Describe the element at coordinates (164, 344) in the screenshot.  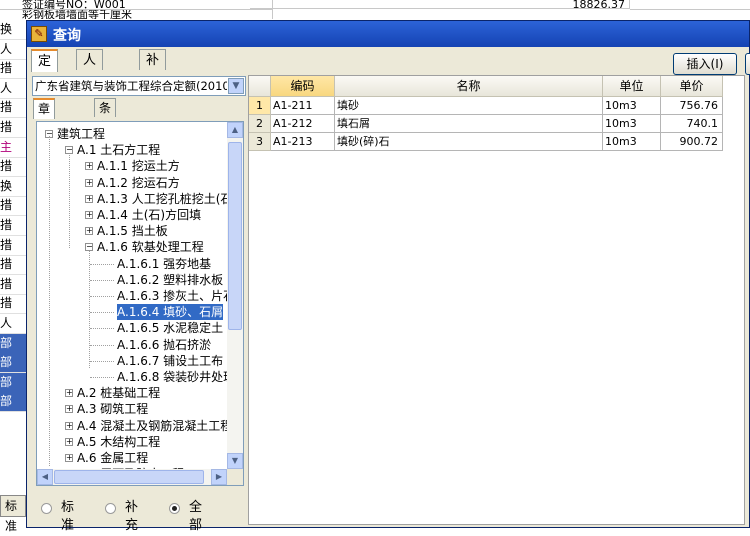
I see `tree-node-label: A.1.6.6 抛石挤淤` at that location.